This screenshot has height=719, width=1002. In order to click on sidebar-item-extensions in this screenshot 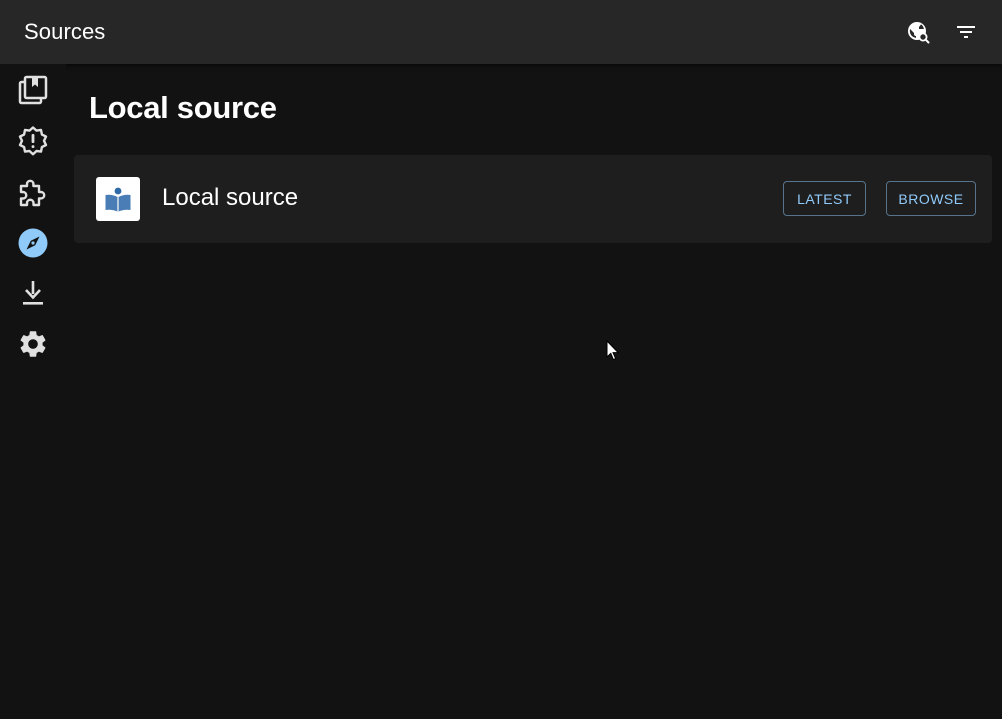, I will do `click(33, 192)`.